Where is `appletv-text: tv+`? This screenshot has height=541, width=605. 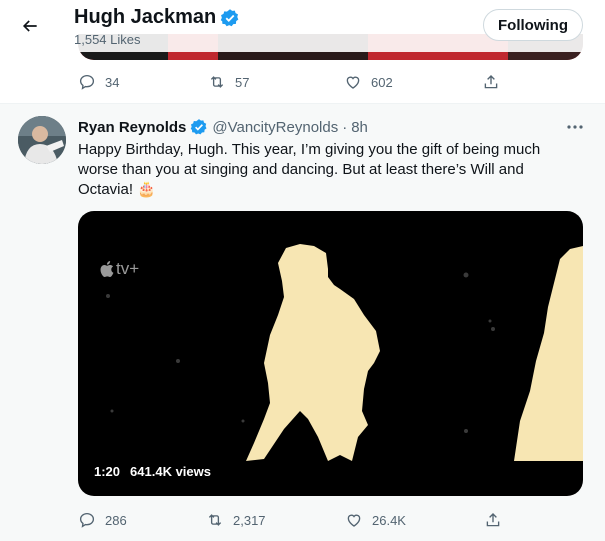 appletv-text: tv+ is located at coordinates (128, 268).